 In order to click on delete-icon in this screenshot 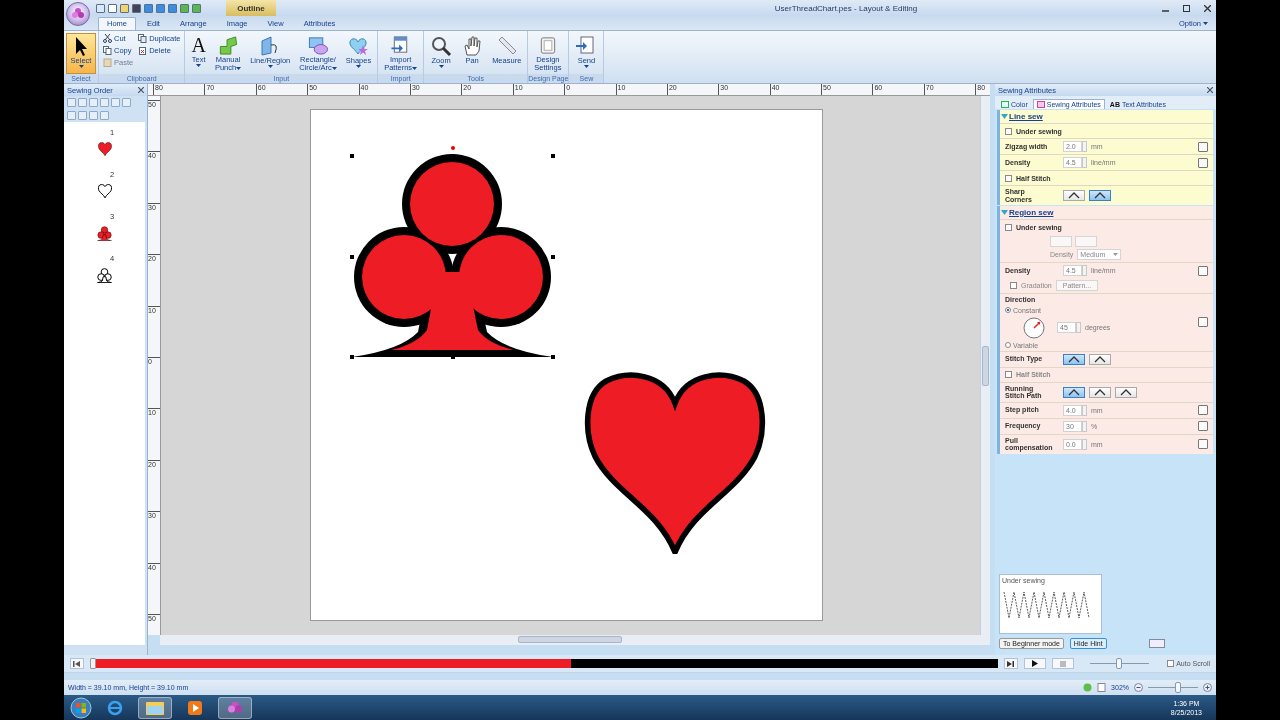, I will do `click(143, 50)`.